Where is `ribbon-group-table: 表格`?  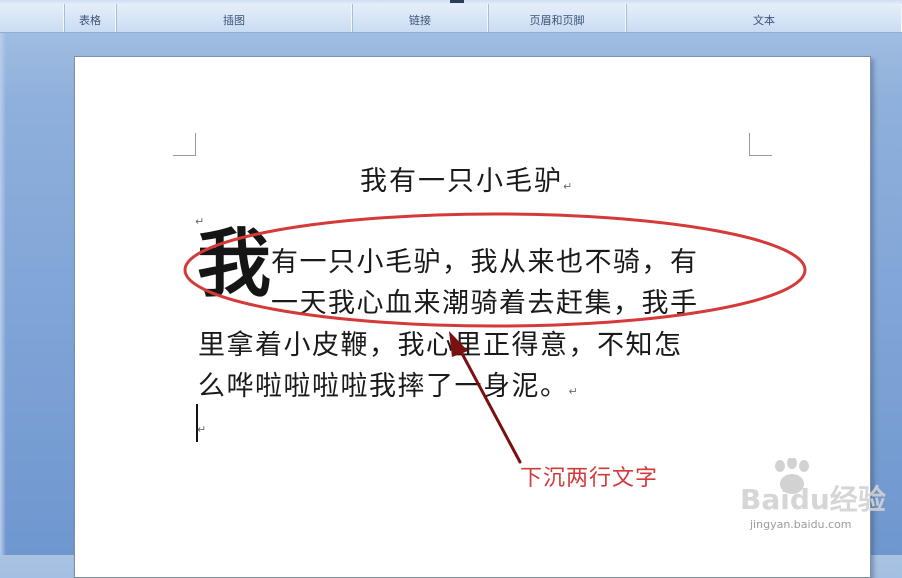
ribbon-group-table: 表格 is located at coordinates (90, 16).